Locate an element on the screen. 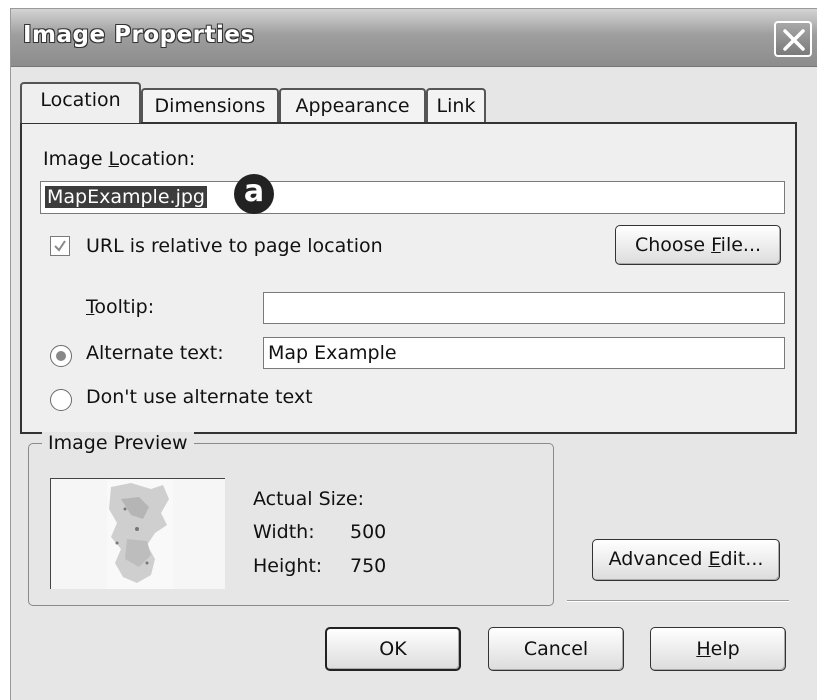  image-preview-thumbnail is located at coordinates (137, 533).